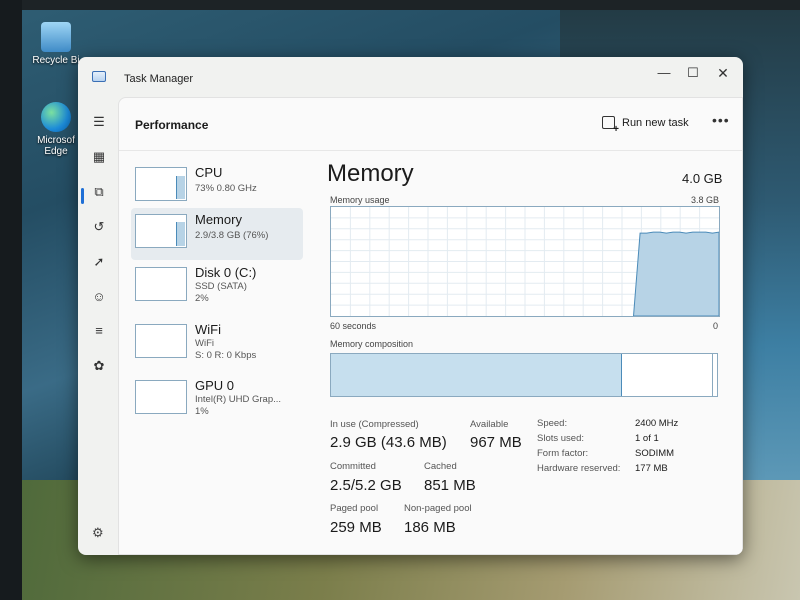  What do you see at coordinates (440, 466) in the screenshot?
I see `stat-label: Cached` at bounding box center [440, 466].